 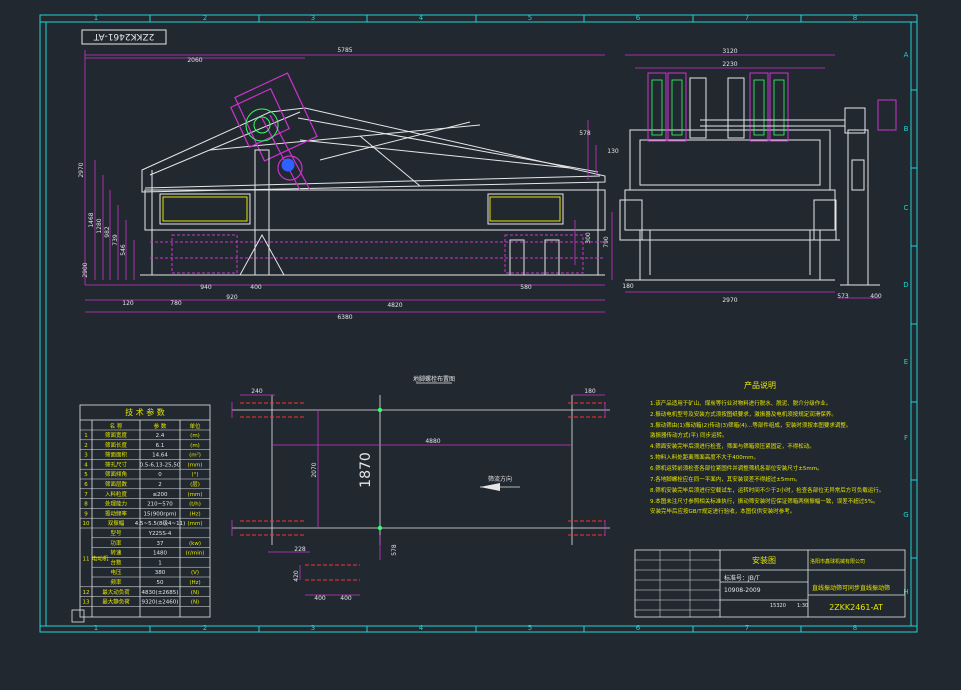 I want to click on svg-text: 2060, so click(x=194, y=60).